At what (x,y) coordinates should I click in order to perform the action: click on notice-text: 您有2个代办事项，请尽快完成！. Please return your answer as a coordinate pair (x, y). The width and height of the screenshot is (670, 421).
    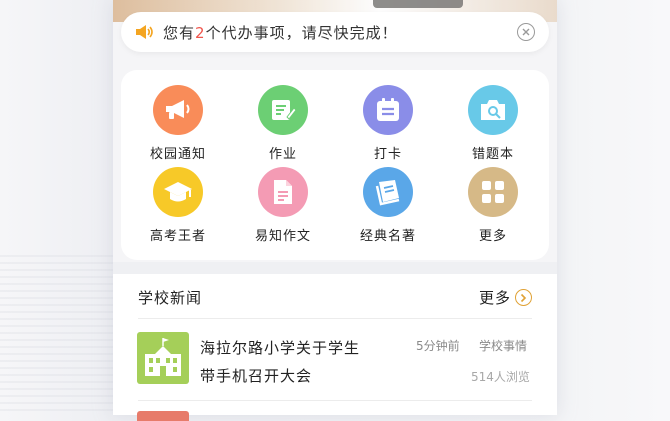
    Looking at the image, I should click on (280, 32).